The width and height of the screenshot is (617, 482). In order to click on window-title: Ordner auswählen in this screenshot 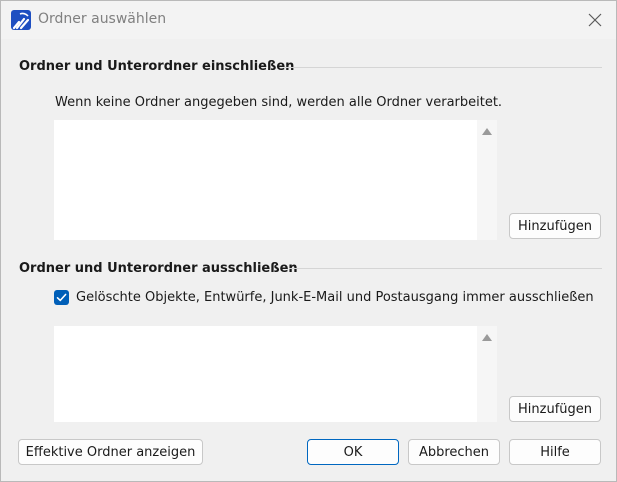, I will do `click(102, 19)`.